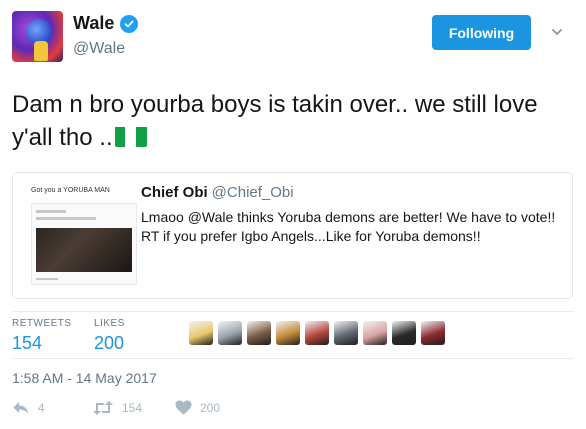 This screenshot has height=429, width=586. Describe the element at coordinates (42, 323) in the screenshot. I see `retweets-label: RETWEETS` at that location.